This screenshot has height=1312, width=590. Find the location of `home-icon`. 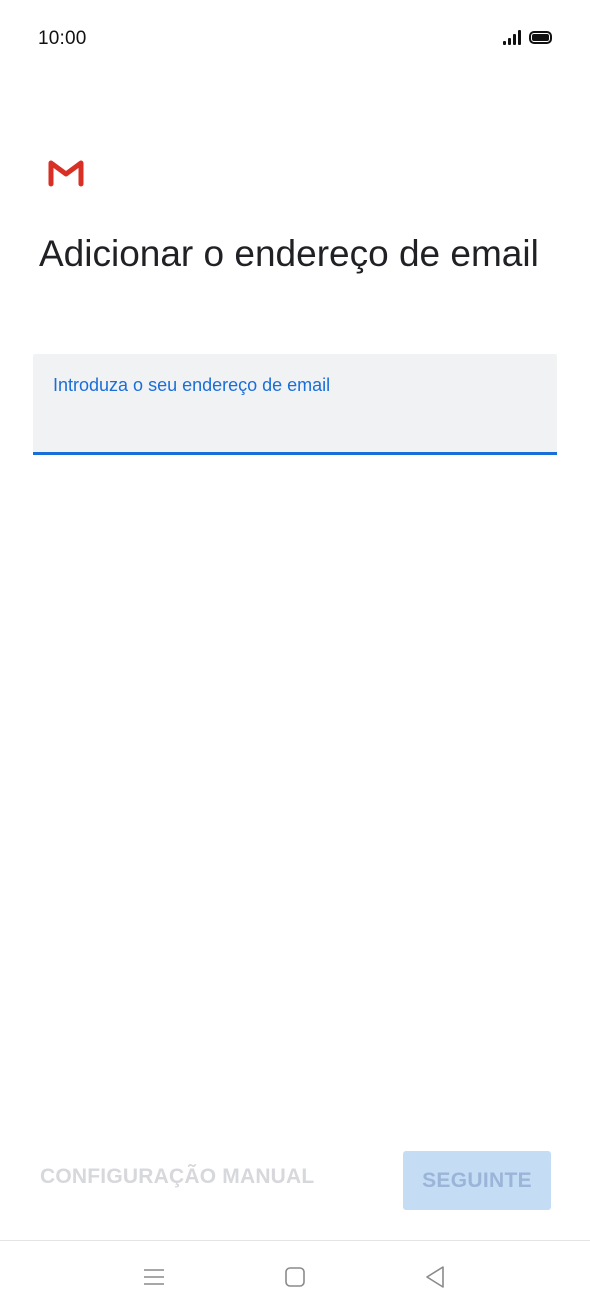

home-icon is located at coordinates (295, 1277).